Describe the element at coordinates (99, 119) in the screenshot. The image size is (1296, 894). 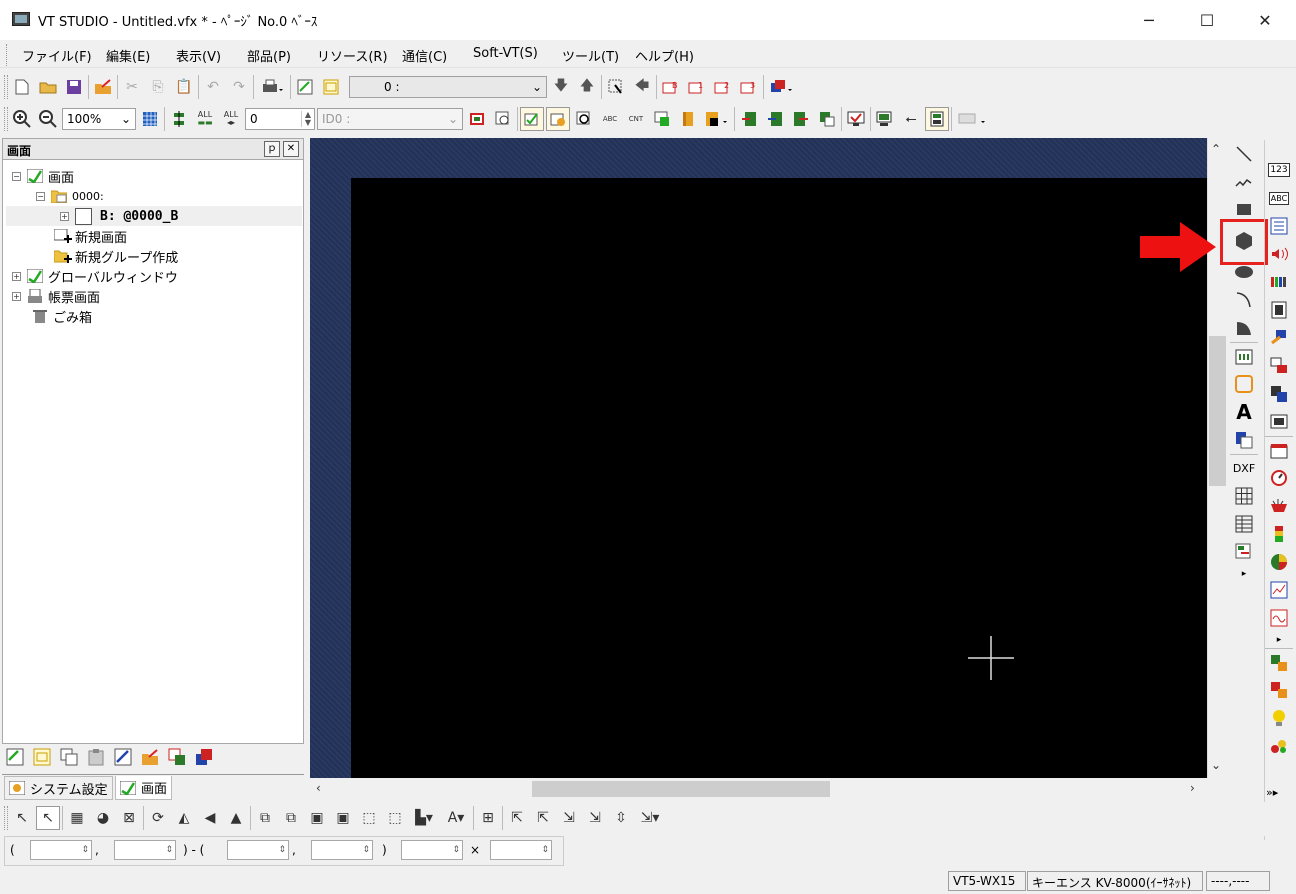
I see `zoom-select: 100% ⌄` at that location.